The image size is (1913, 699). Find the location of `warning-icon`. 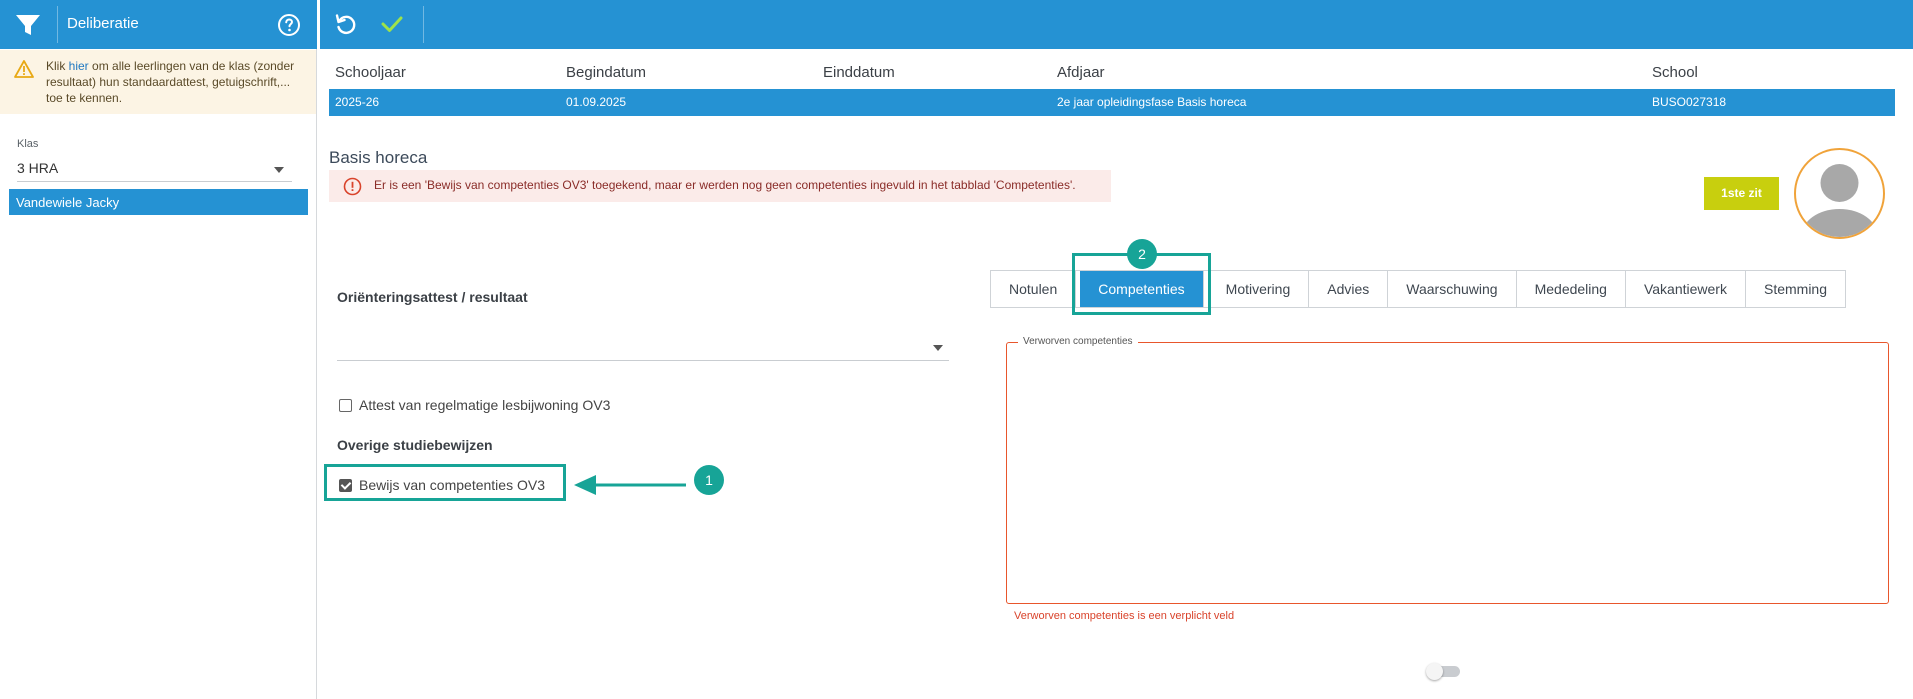

warning-icon is located at coordinates (24, 69).